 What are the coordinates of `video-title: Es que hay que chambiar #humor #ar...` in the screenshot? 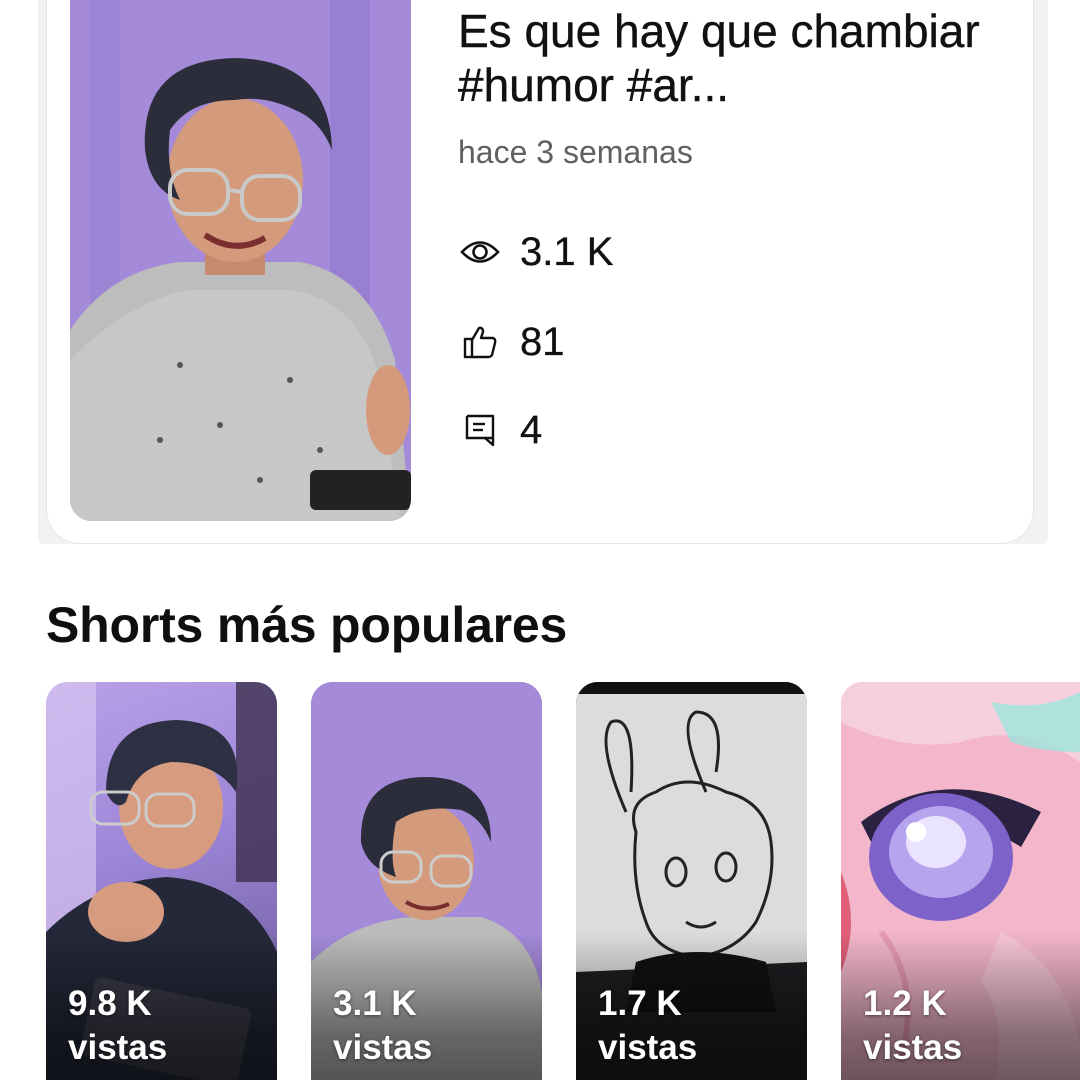 It's located at (738, 58).